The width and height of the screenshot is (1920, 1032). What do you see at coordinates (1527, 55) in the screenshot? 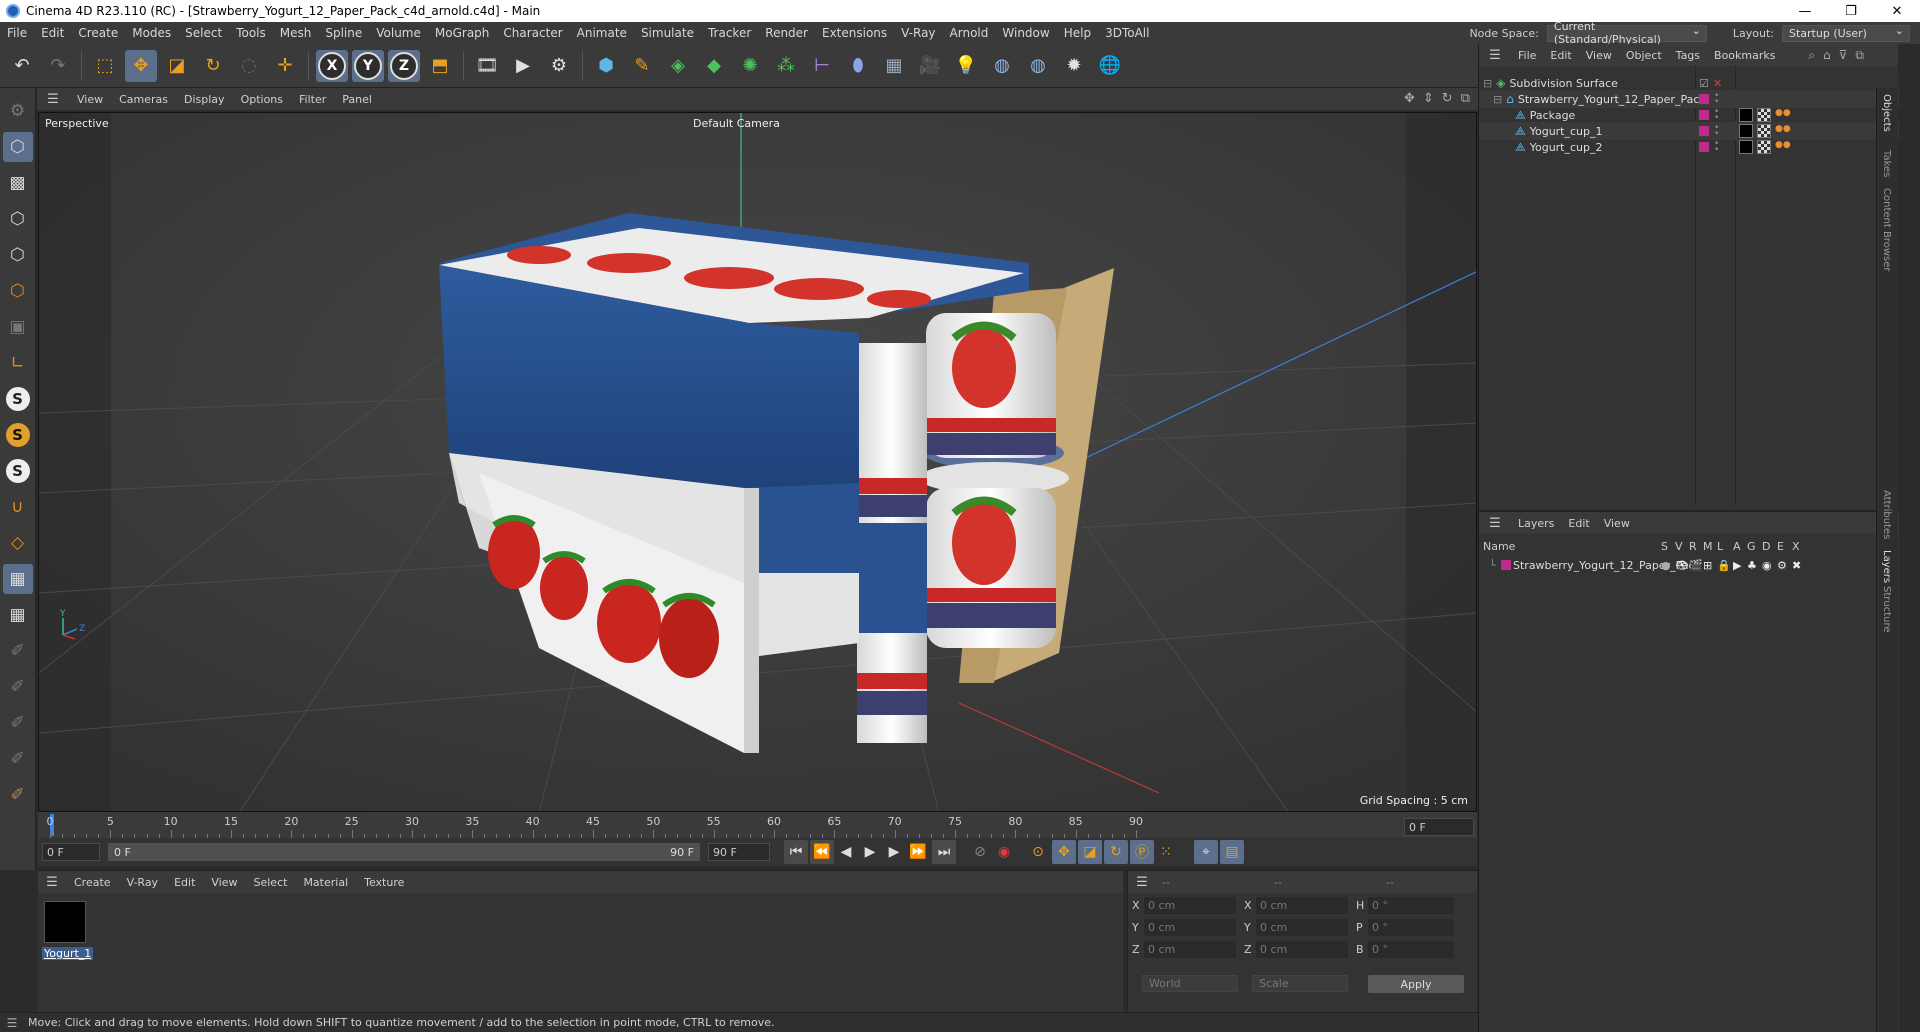
I see `objects-menu-file: File` at bounding box center [1527, 55].